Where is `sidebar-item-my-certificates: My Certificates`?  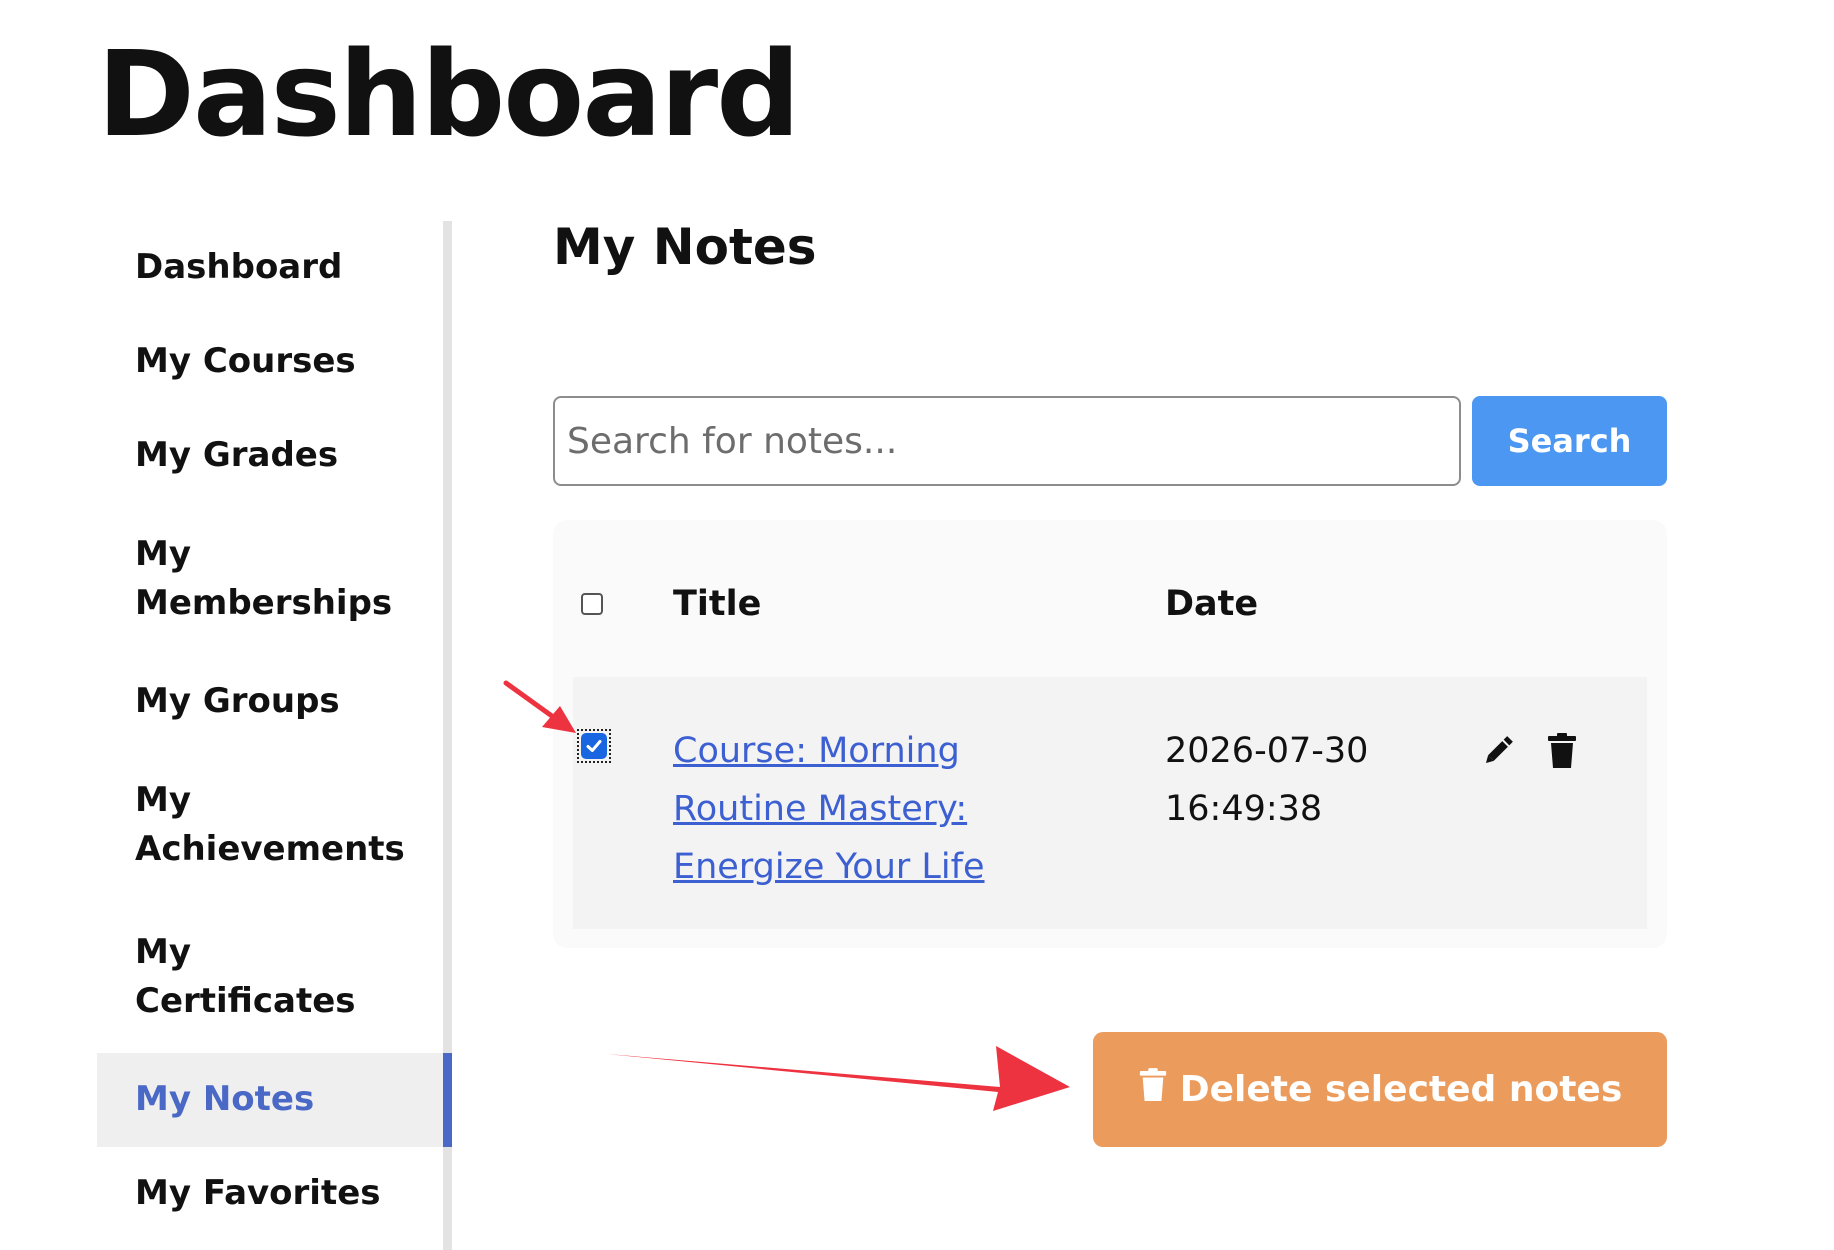
sidebar-item-my-certificates: My Certificates is located at coordinates (270, 977).